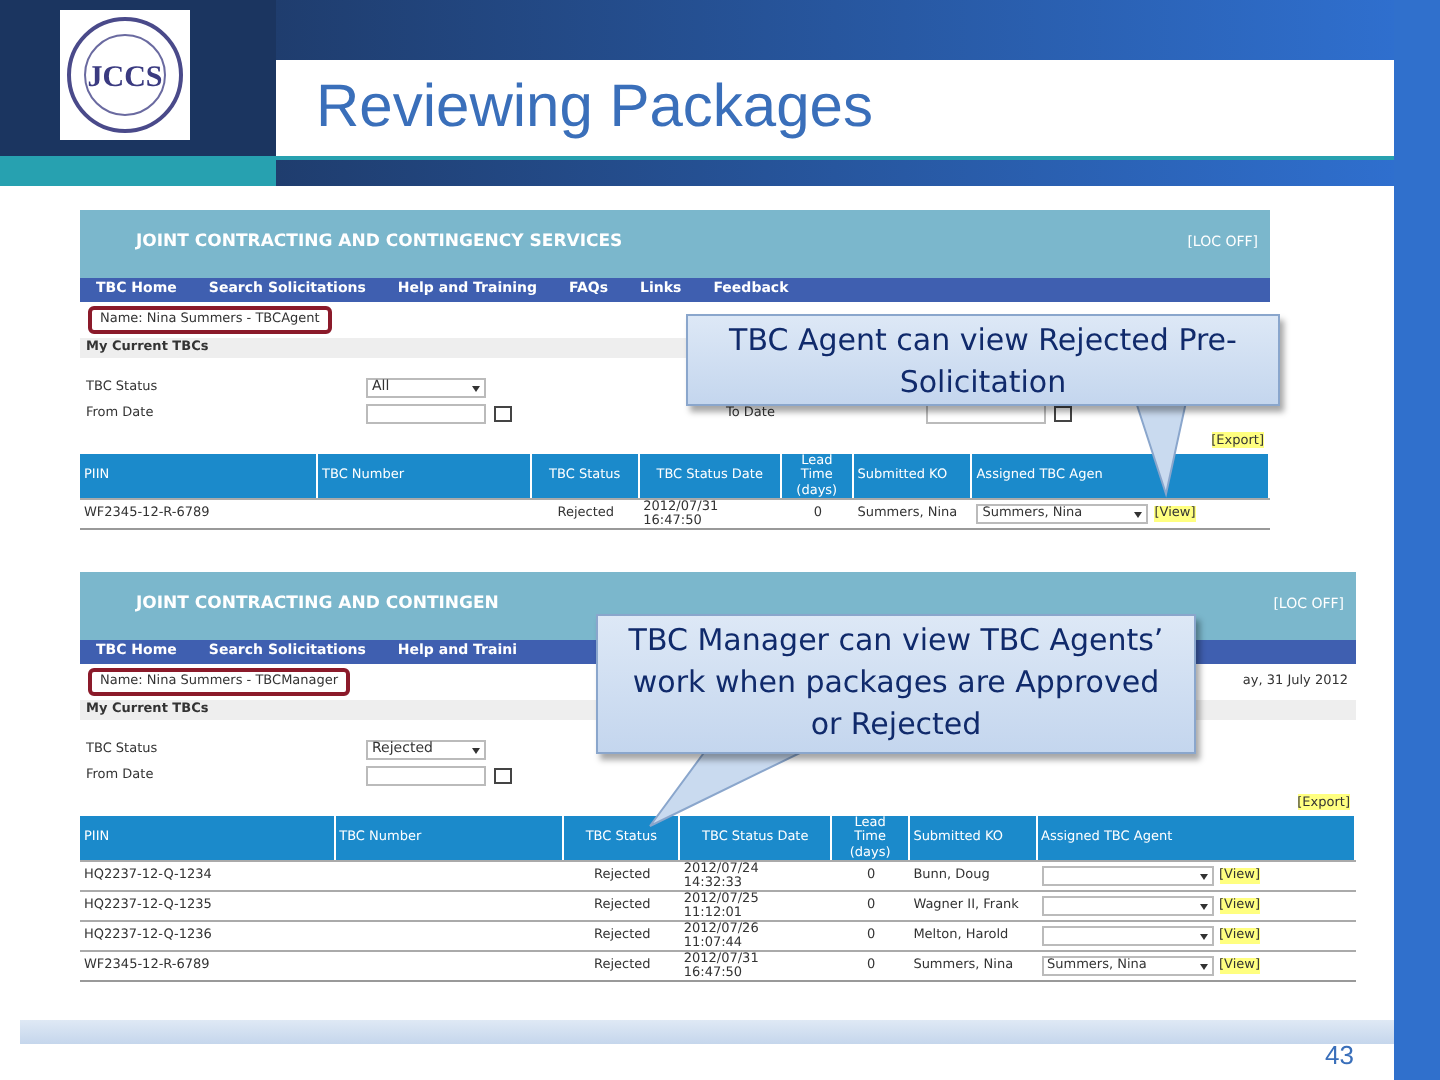 This screenshot has height=1080, width=1440. I want to click on callout: TBC Agent can view Rejected Pre-Solicitation, so click(983, 360).